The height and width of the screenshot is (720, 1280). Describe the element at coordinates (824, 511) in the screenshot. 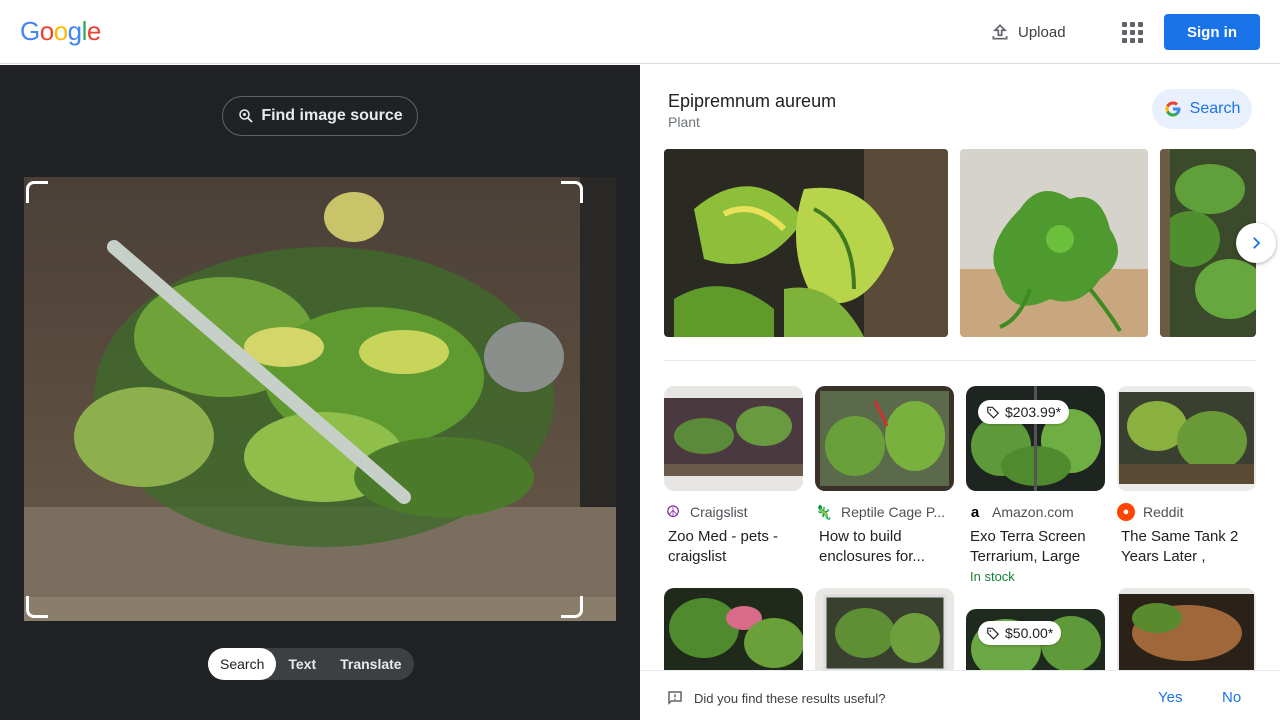

I see `reptile-icon: 🦎` at that location.